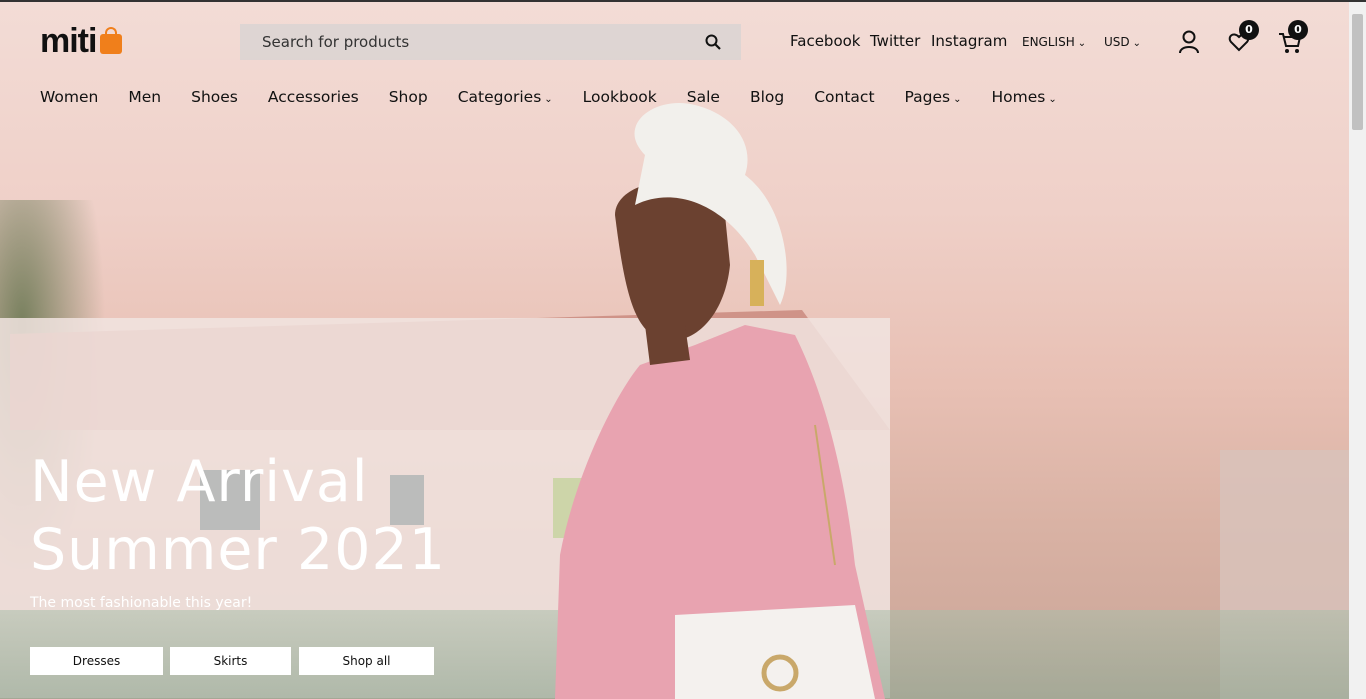 This screenshot has height=699, width=1366. Describe the element at coordinates (620, 97) in the screenshot. I see `nav-item-lookbook: Lookbook` at that location.